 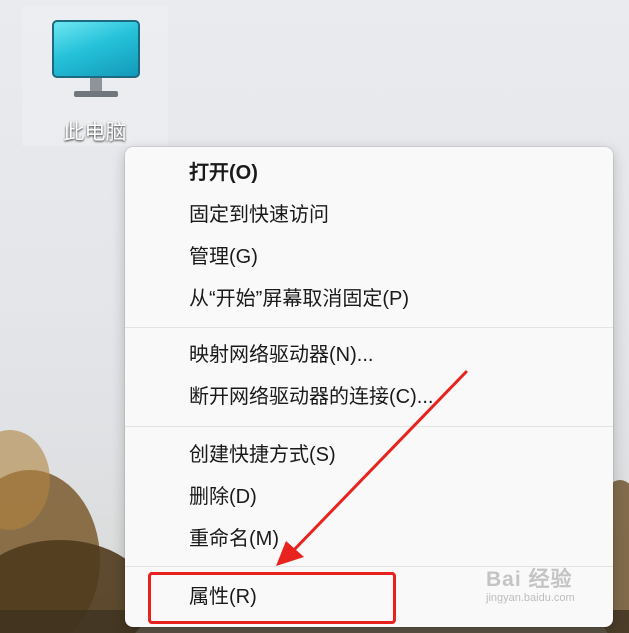 What do you see at coordinates (530, 598) in the screenshot?
I see `watermark-url: jingyan.baidu.com` at bounding box center [530, 598].